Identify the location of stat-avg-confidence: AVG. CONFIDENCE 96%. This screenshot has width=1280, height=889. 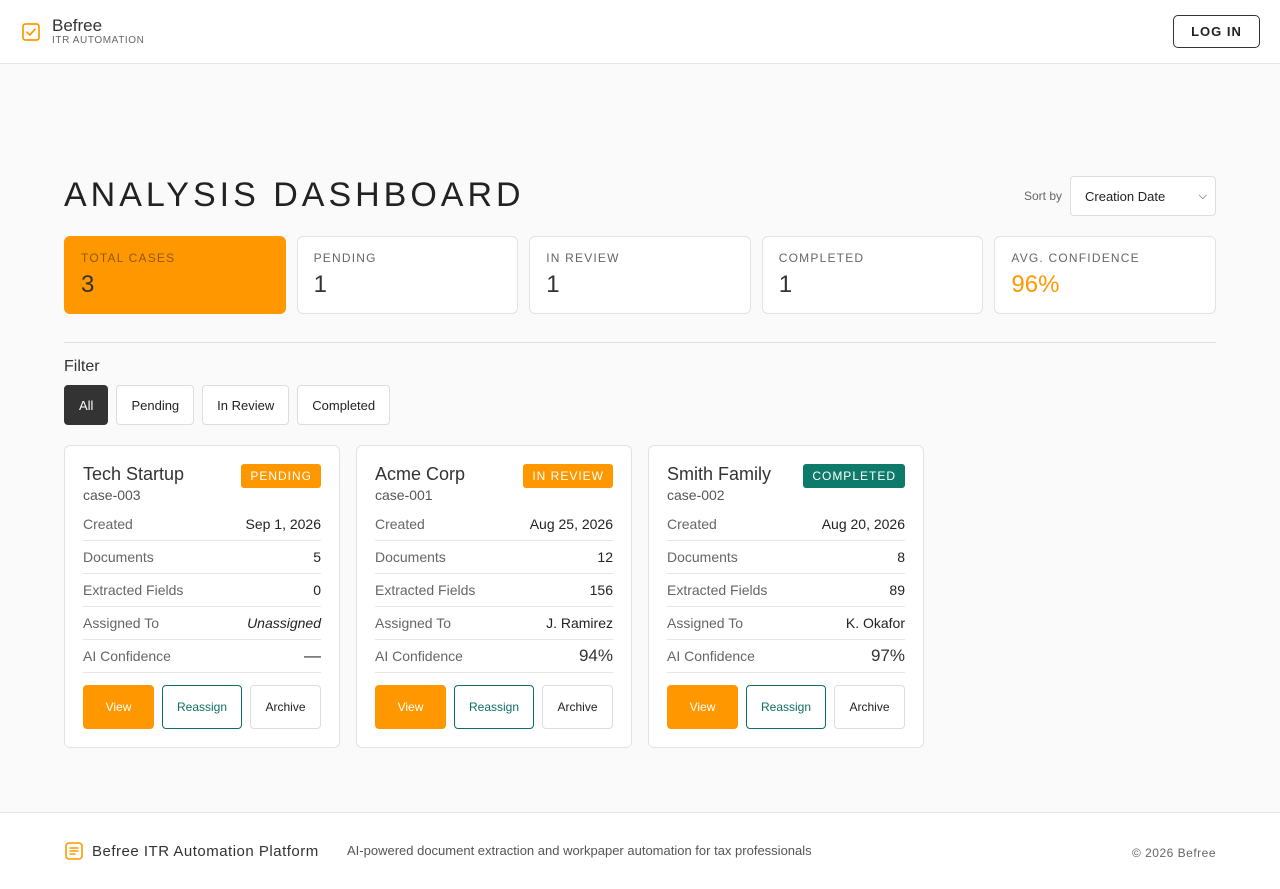
(1105, 275).